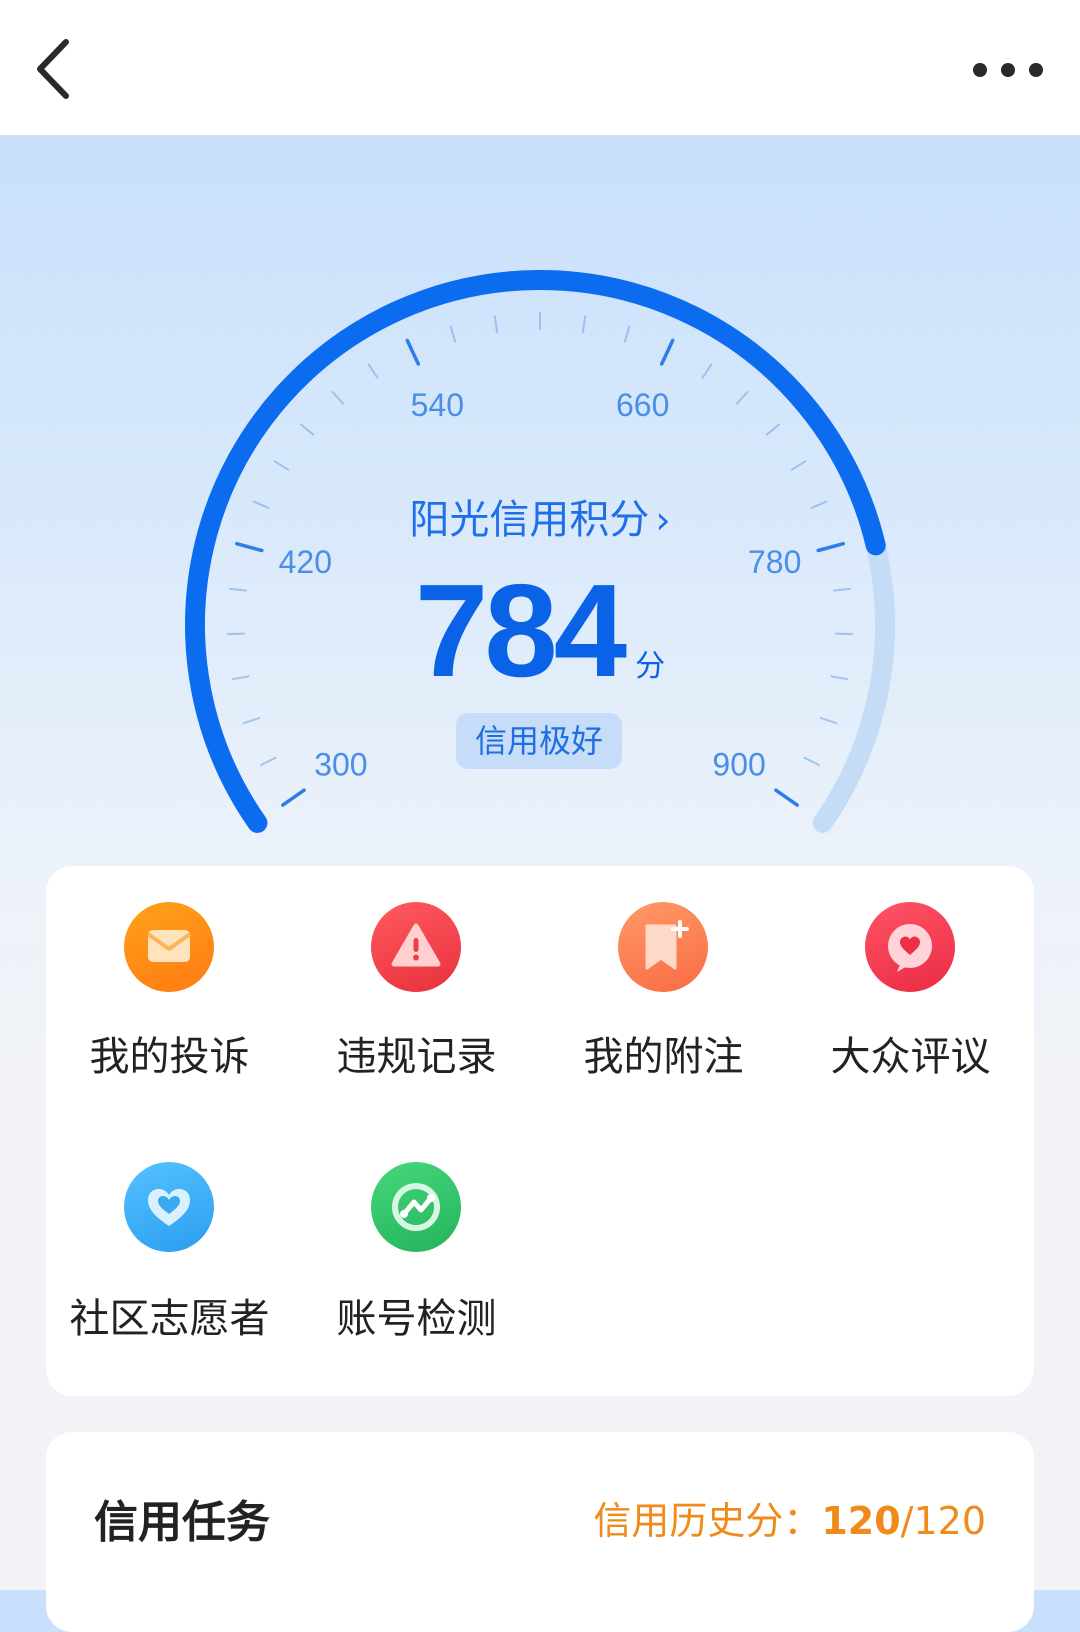  Describe the element at coordinates (663, 520) in the screenshot. I see `chevron-right-icon: ›` at that location.